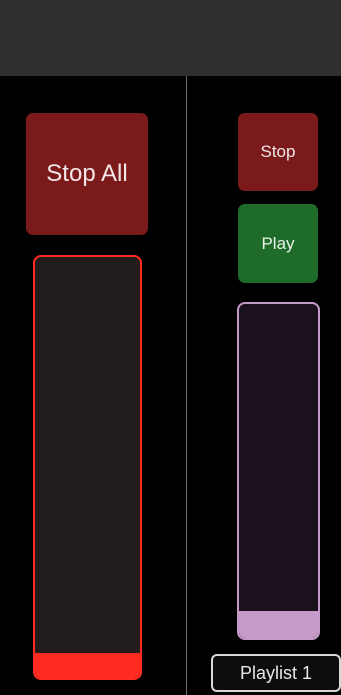 The image size is (341, 695). I want to click on column-divider, so click(186, 385).